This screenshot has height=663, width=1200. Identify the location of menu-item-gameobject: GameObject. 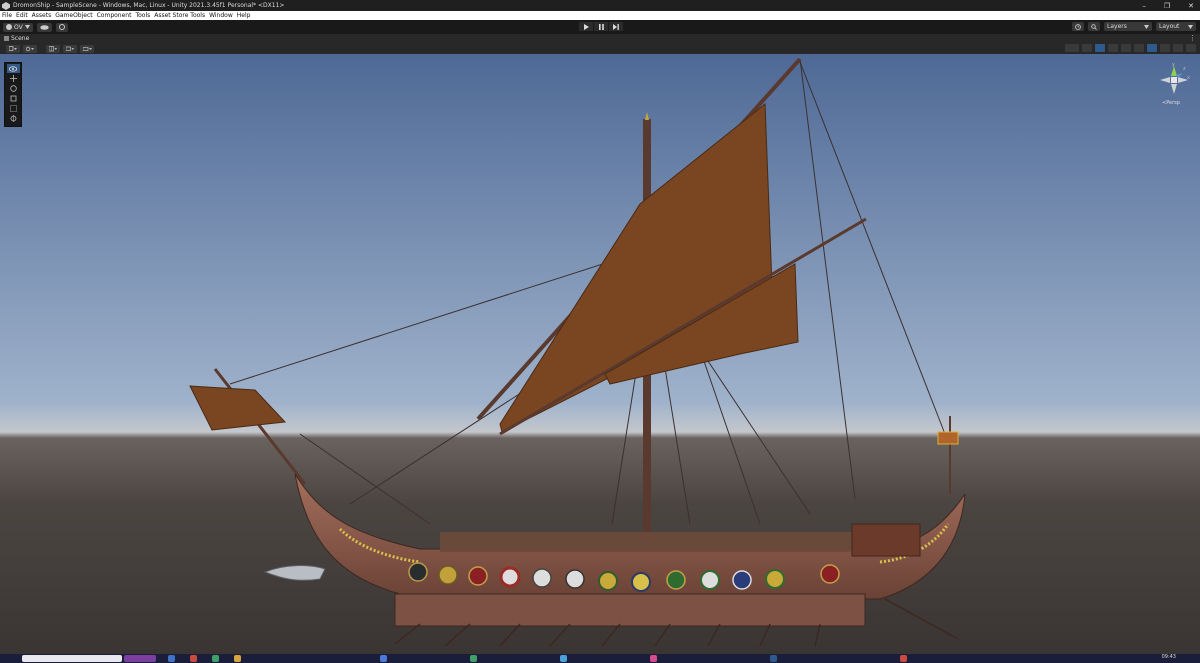
(73, 15).